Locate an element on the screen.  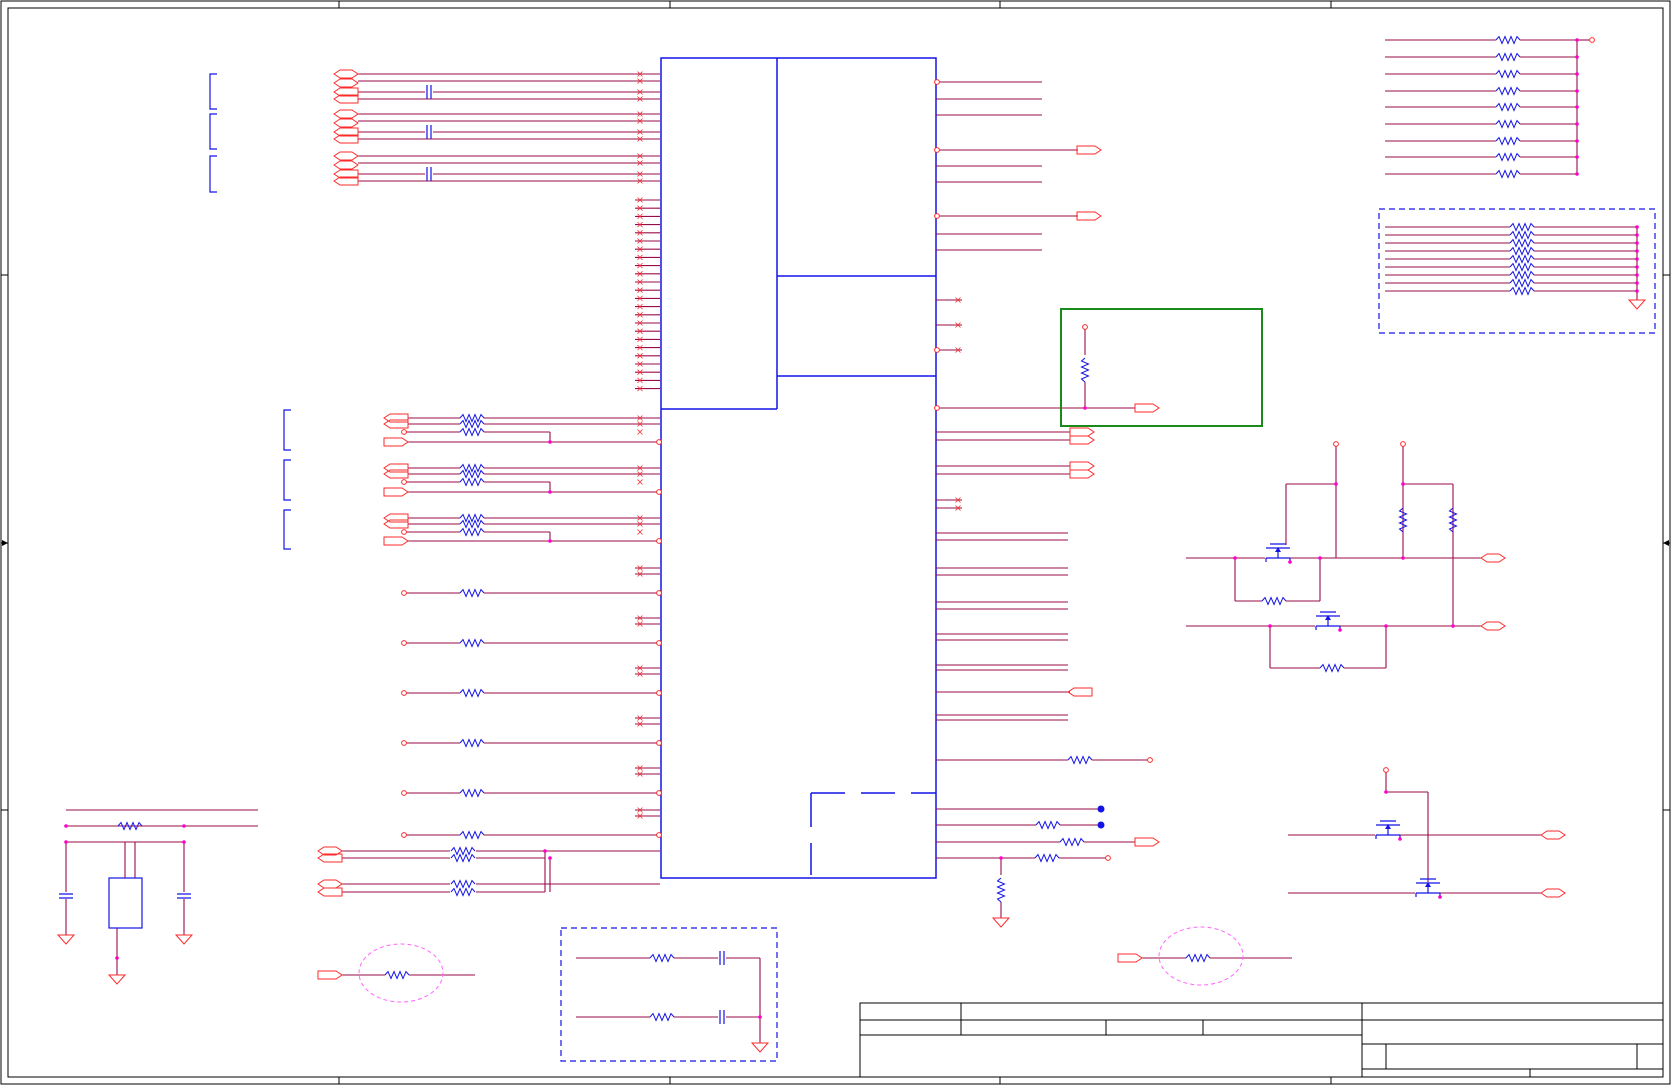
title-block is located at coordinates (1261, 1040).